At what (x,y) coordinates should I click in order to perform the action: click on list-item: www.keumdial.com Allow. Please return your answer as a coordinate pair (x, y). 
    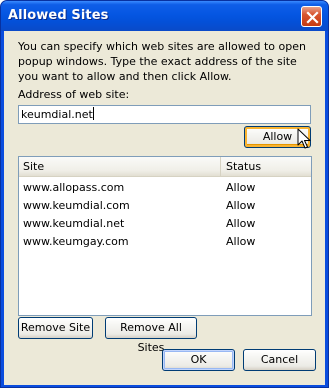
    Looking at the image, I should click on (165, 206).